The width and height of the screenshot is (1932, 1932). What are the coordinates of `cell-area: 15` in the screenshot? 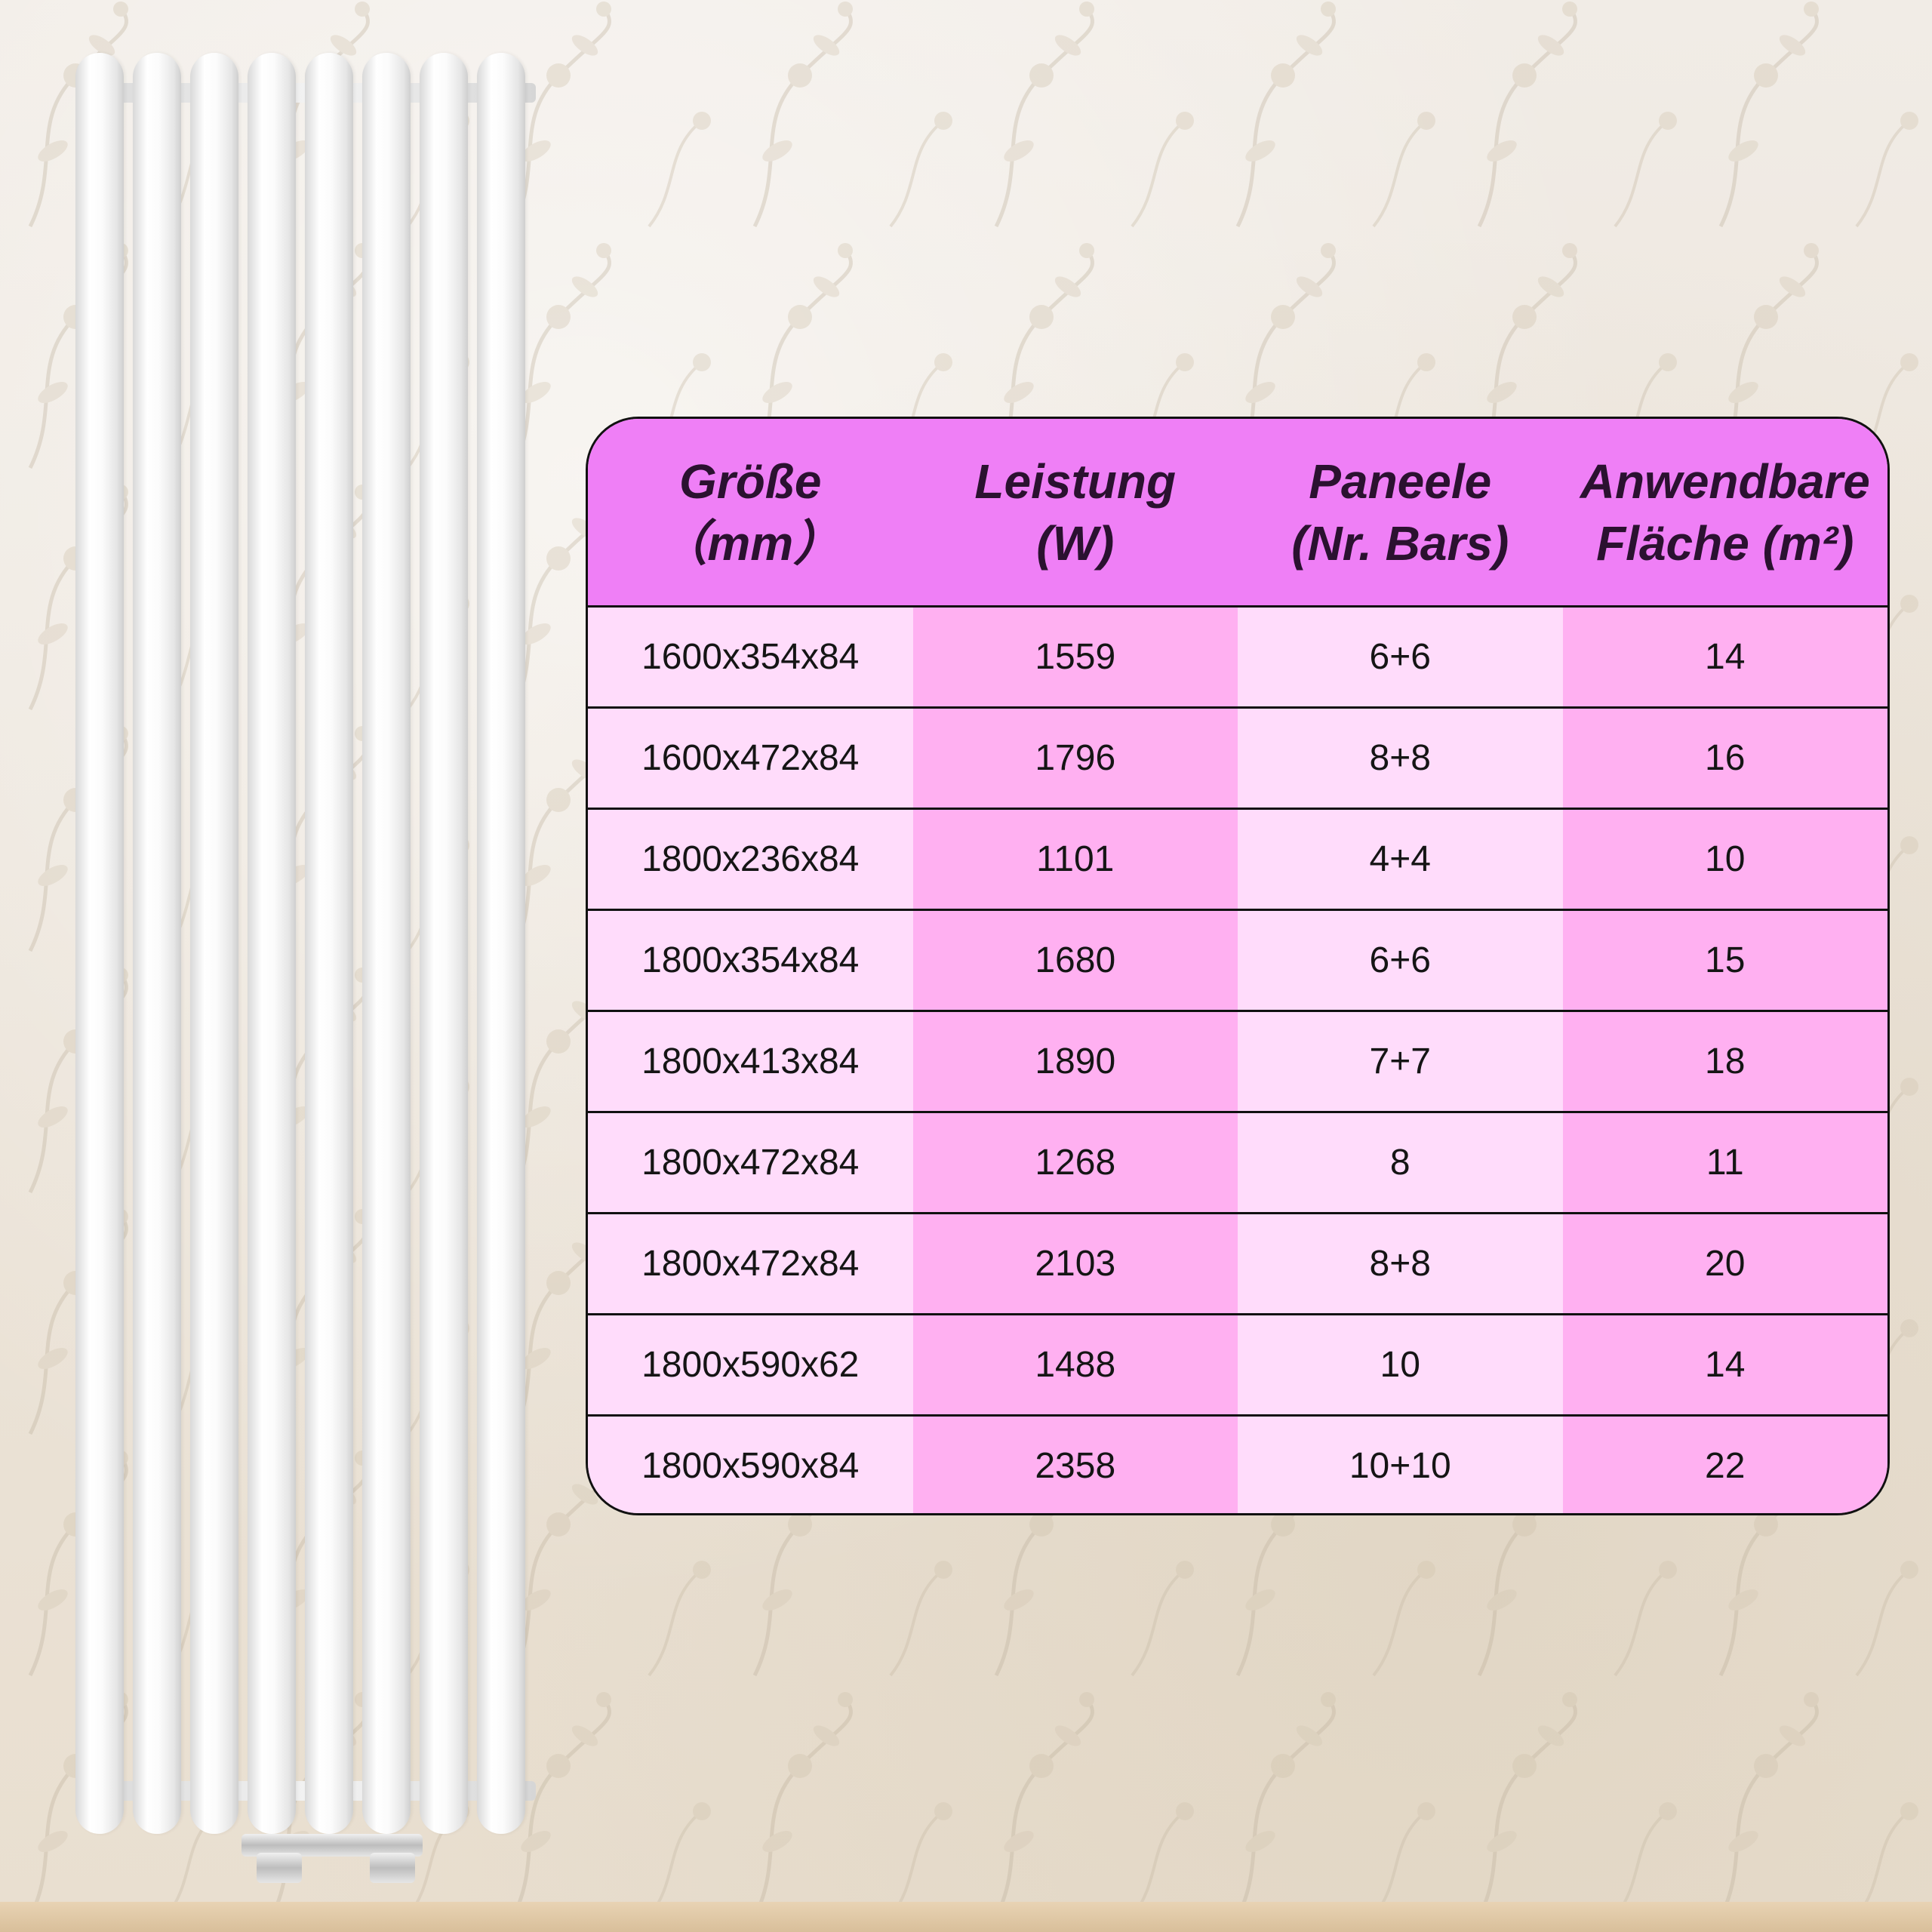 It's located at (1724, 960).